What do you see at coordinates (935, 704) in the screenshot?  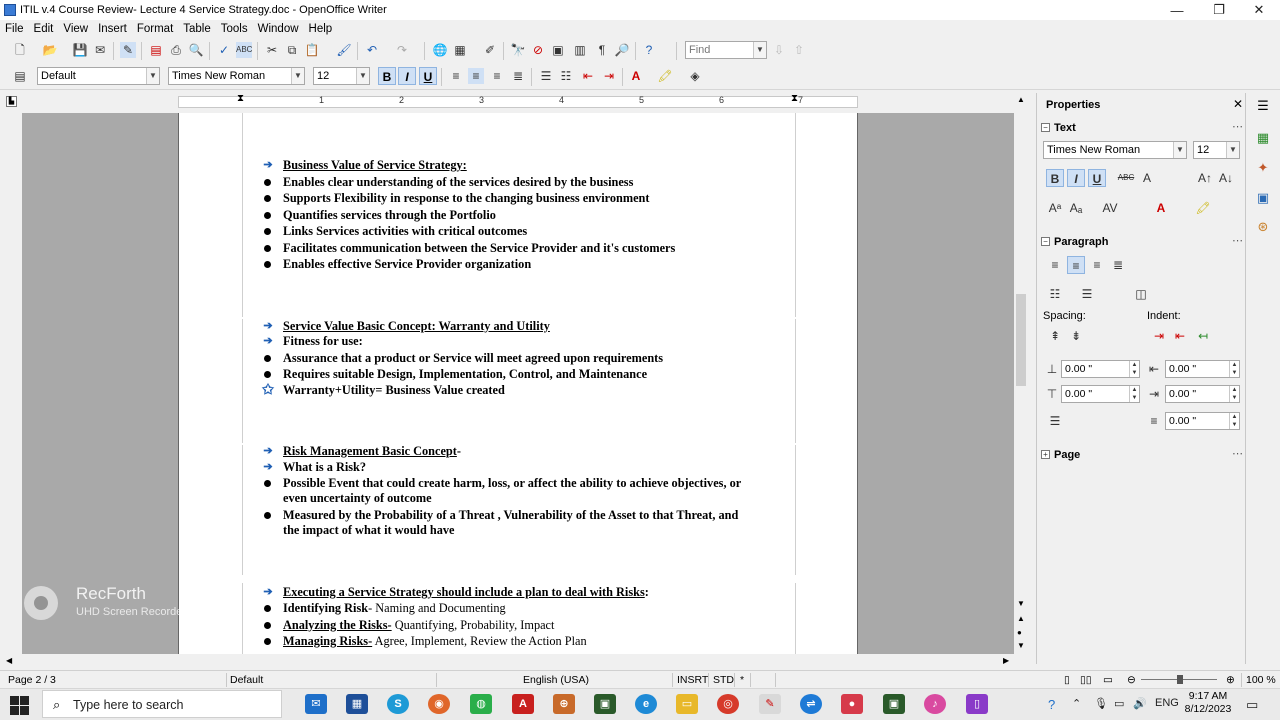 I see `itunes-icon: ♪` at bounding box center [935, 704].